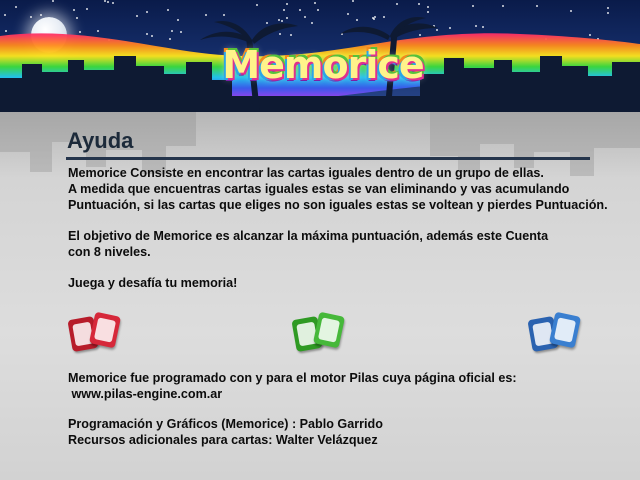 Image resolution: width=640 pixels, height=480 pixels. Describe the element at coordinates (328, 158) in the screenshot. I see `title-underline` at that location.